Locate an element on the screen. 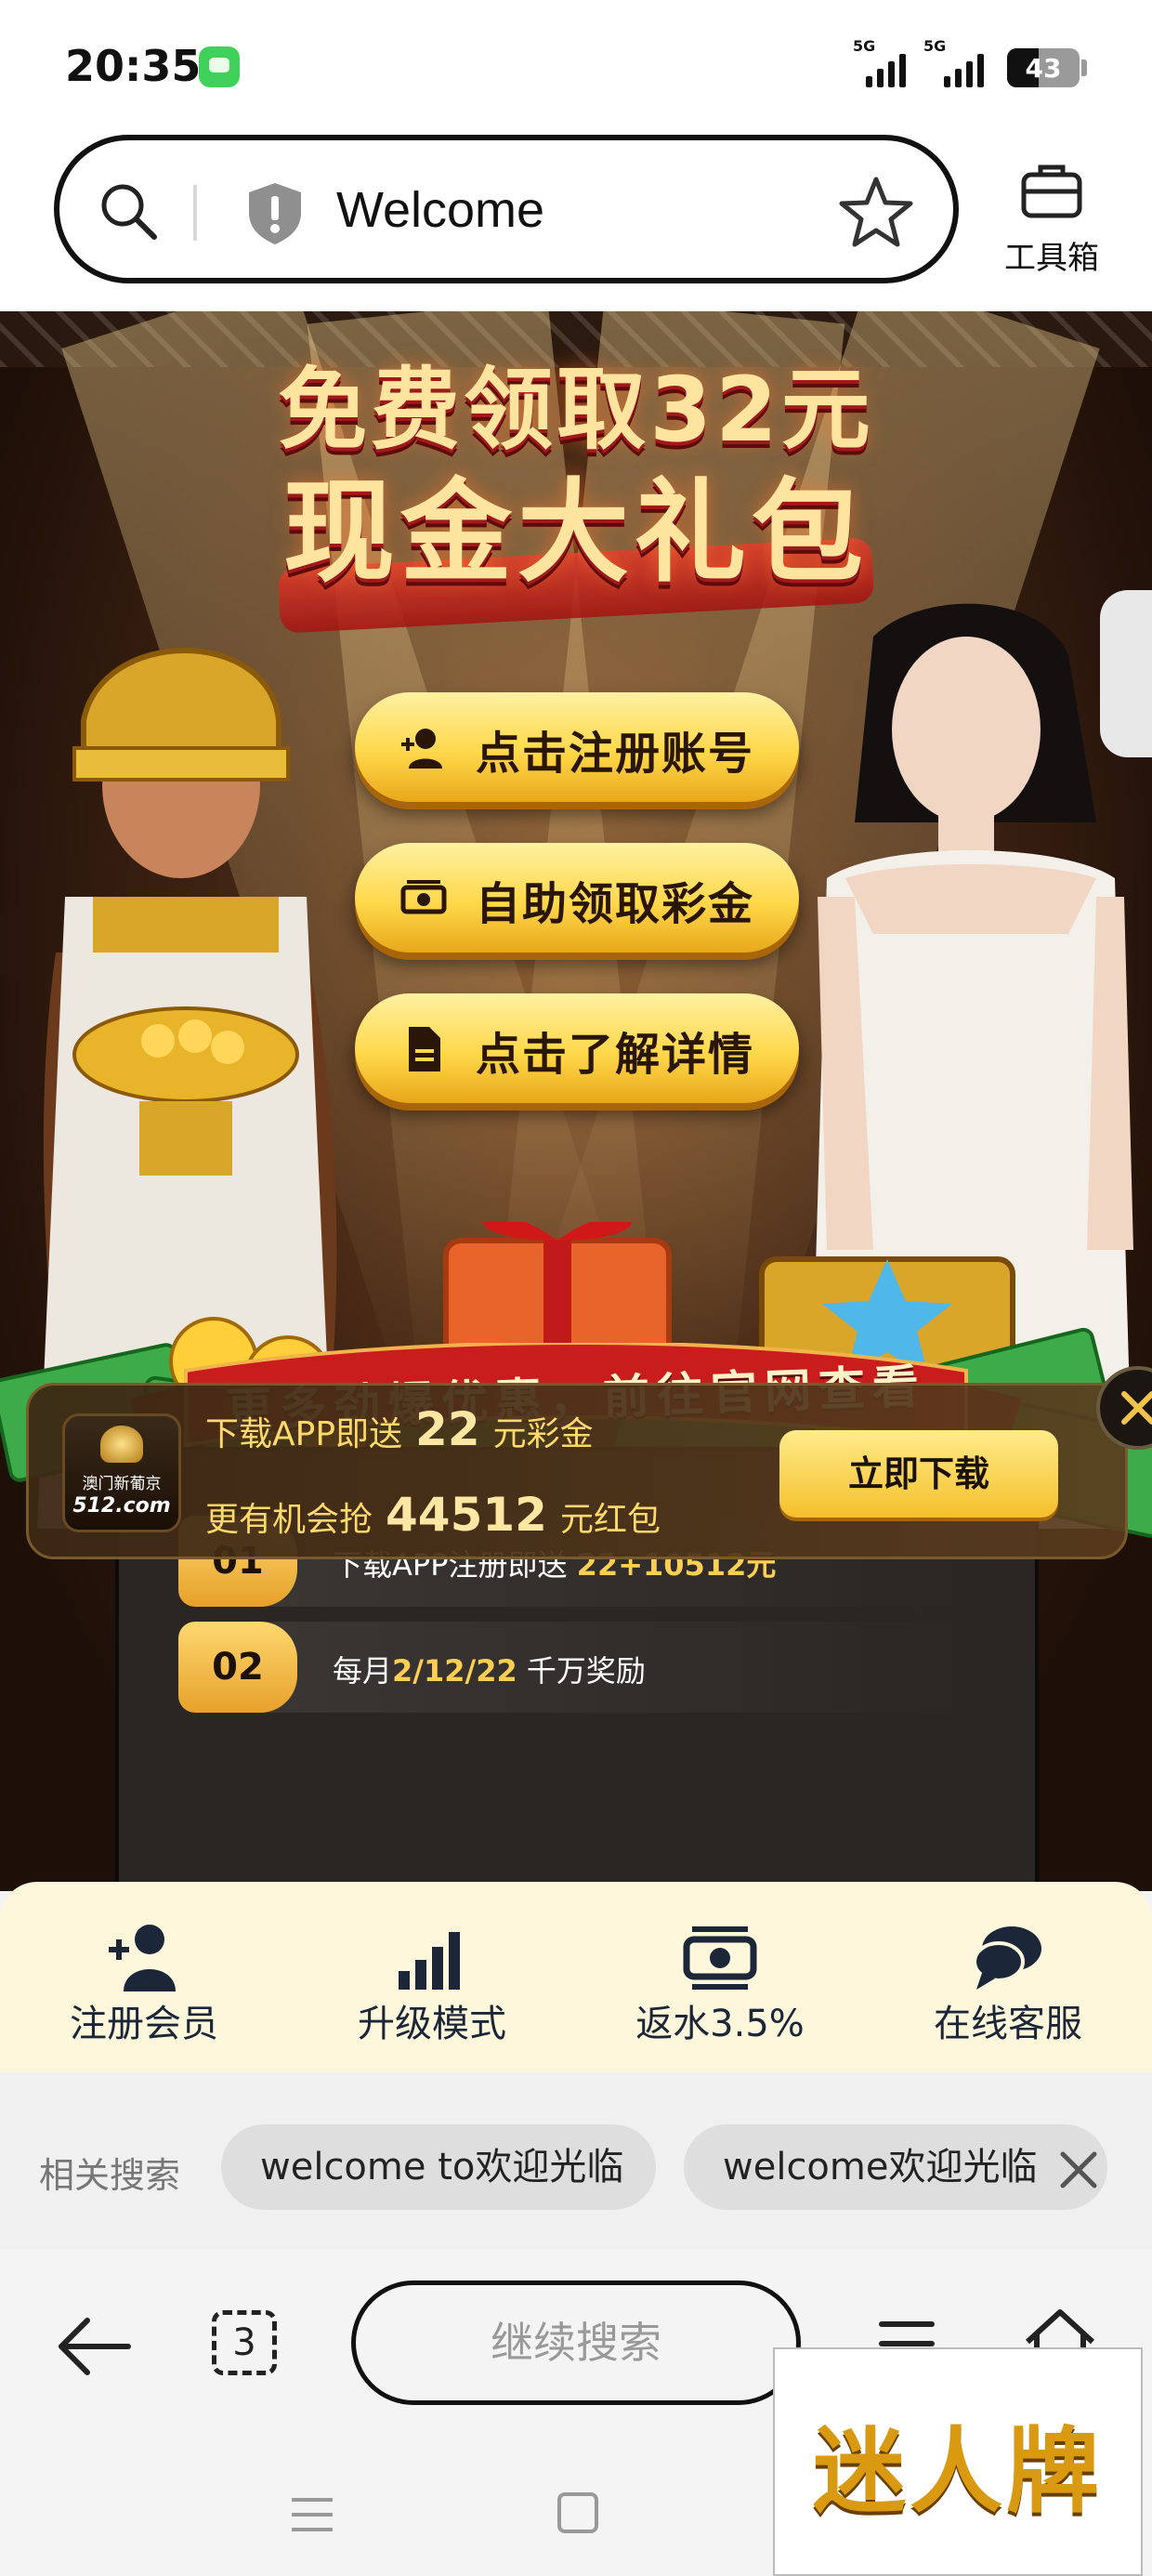 This screenshot has height=2576, width=1152. address-bar: Welcome is located at coordinates (506, 209).